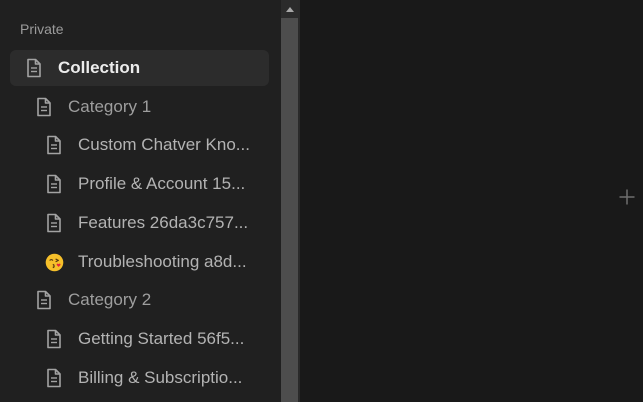 This screenshot has height=402, width=643. What do you see at coordinates (110, 106) in the screenshot?
I see `sidebar-item-label: Category 1` at bounding box center [110, 106].